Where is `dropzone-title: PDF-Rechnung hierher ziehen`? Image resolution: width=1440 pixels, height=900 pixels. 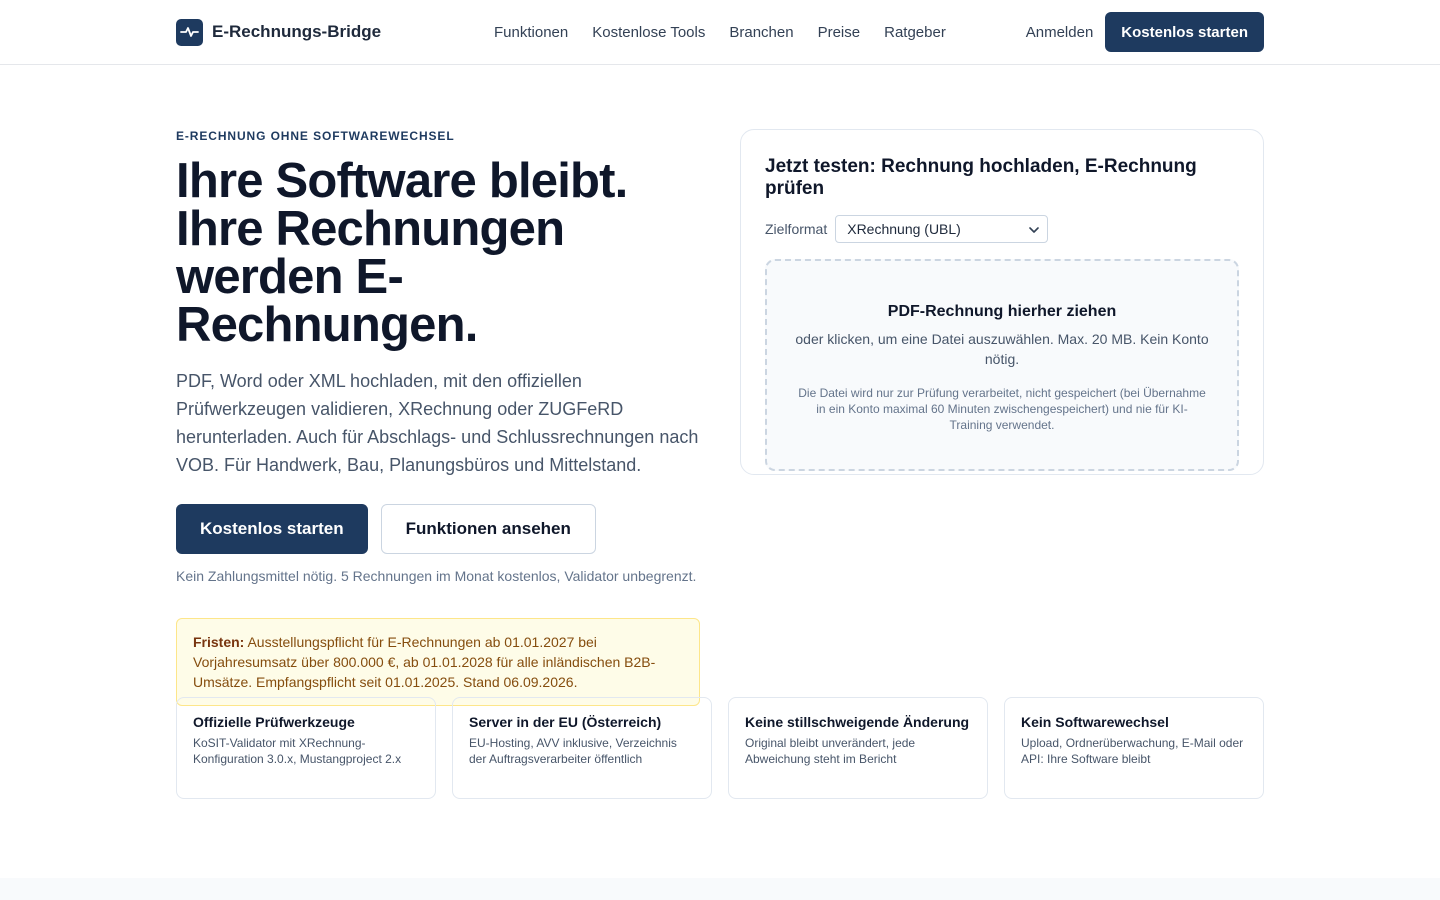
dropzone-title: PDF-Rechnung hierher ziehen is located at coordinates (1002, 311).